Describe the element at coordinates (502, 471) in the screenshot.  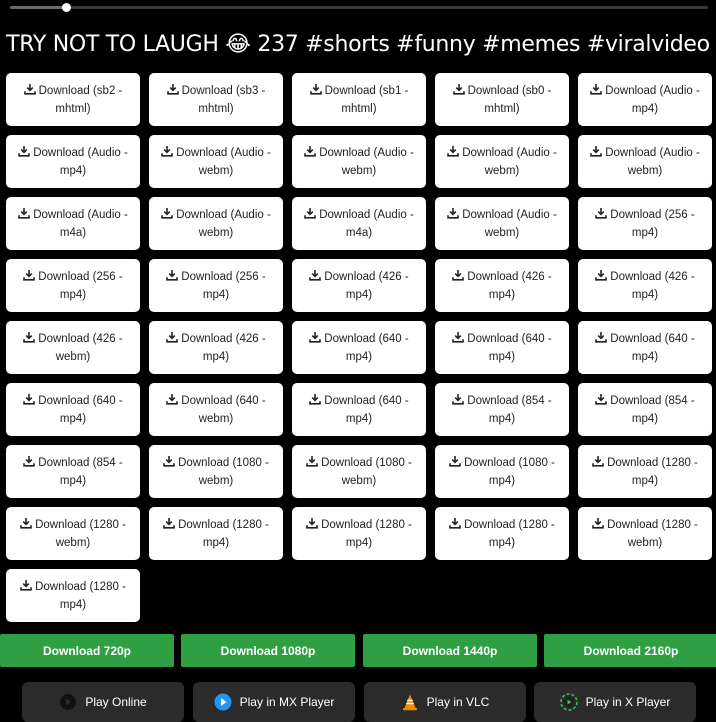
I see `download-option-button: Download (1080 - mp4)` at that location.